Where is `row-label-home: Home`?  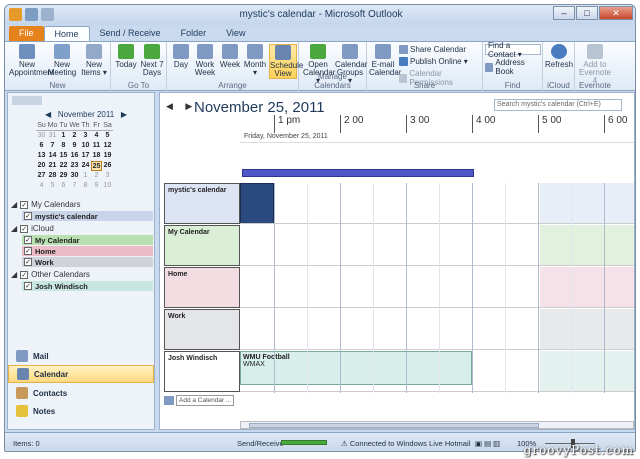 row-label-home: Home is located at coordinates (202, 287).